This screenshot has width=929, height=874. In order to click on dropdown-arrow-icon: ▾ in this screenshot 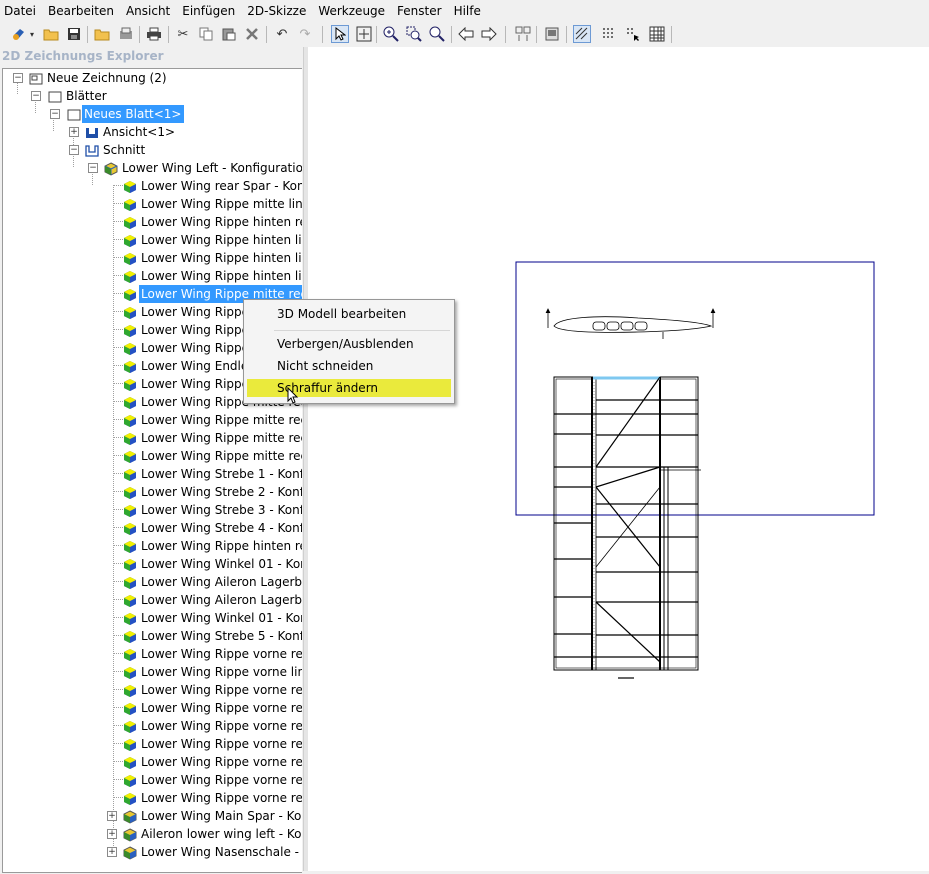, I will do `click(32, 34)`.